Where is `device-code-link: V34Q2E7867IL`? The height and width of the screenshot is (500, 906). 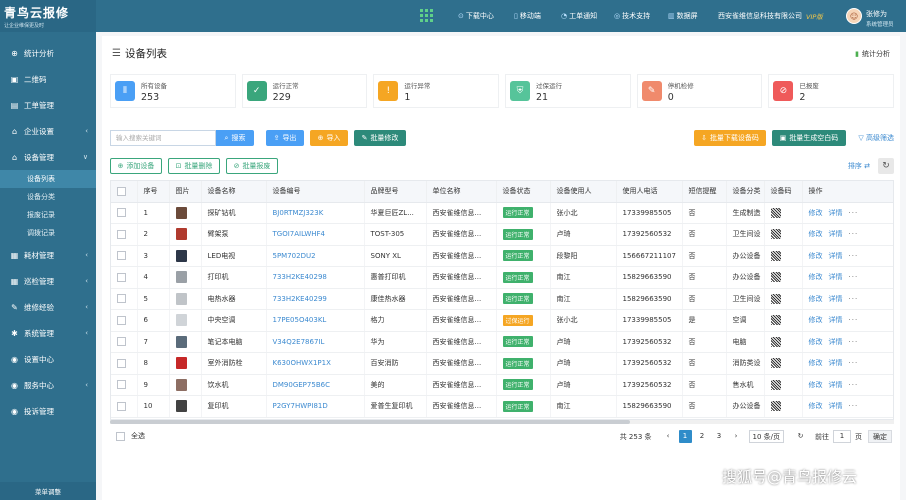
device-code-link: V34Q2E7867IL is located at coordinates (315, 342).